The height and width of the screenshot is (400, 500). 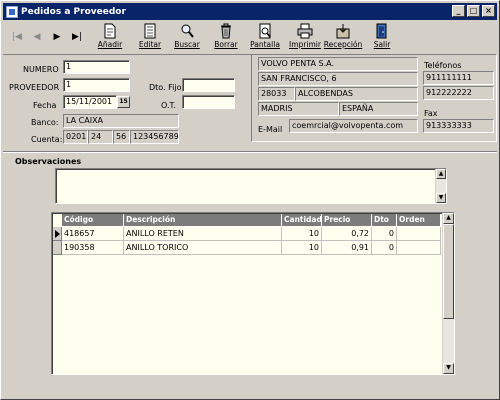 I want to click on screen-button: Pantalla, so click(x=265, y=37).